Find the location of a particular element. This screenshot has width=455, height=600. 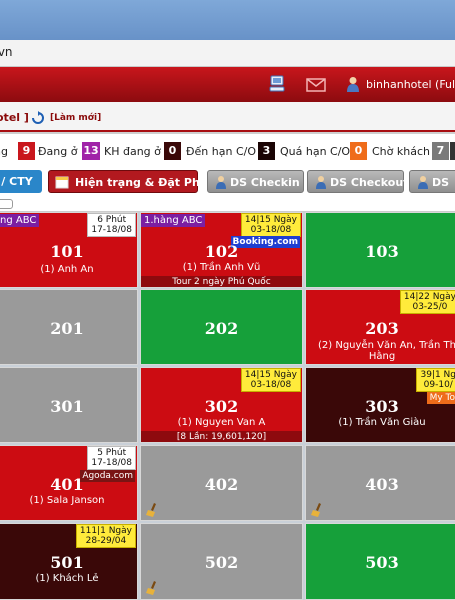

status-booking-label: Hiện trạng & Đặt Phòng is located at coordinates (149, 182).